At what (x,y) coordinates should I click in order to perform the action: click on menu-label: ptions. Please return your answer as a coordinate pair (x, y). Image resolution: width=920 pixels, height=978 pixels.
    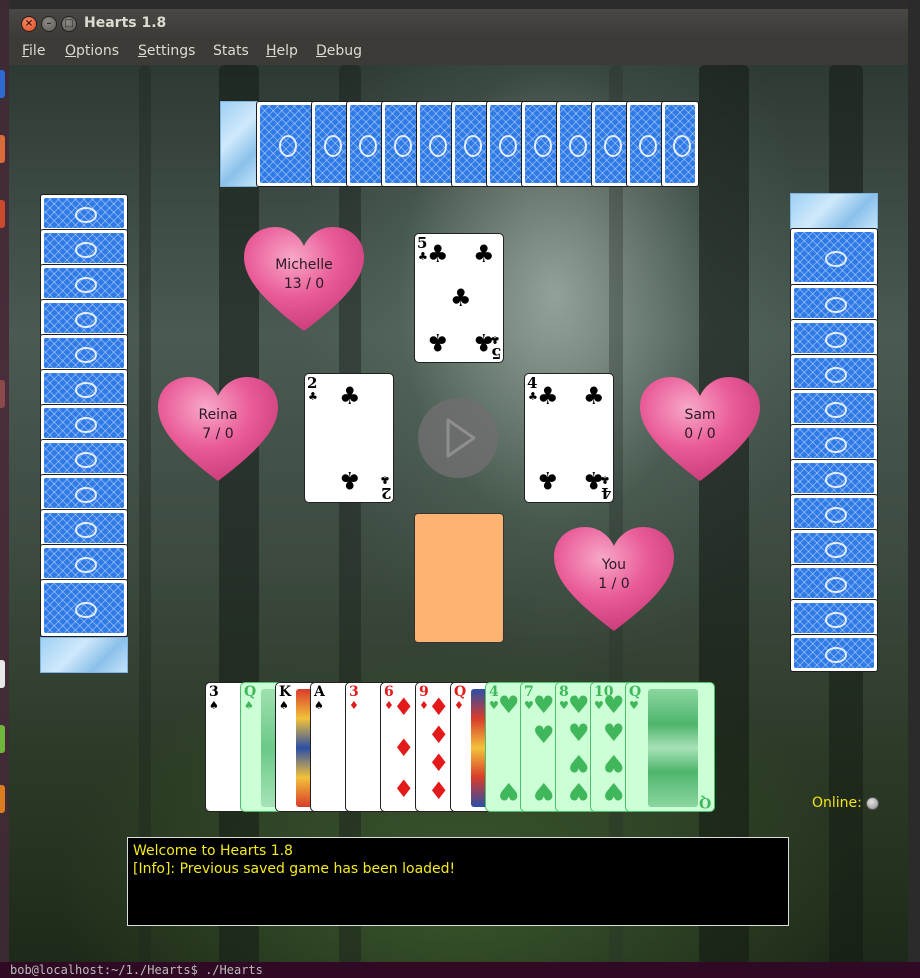
    Looking at the image, I should click on (98, 51).